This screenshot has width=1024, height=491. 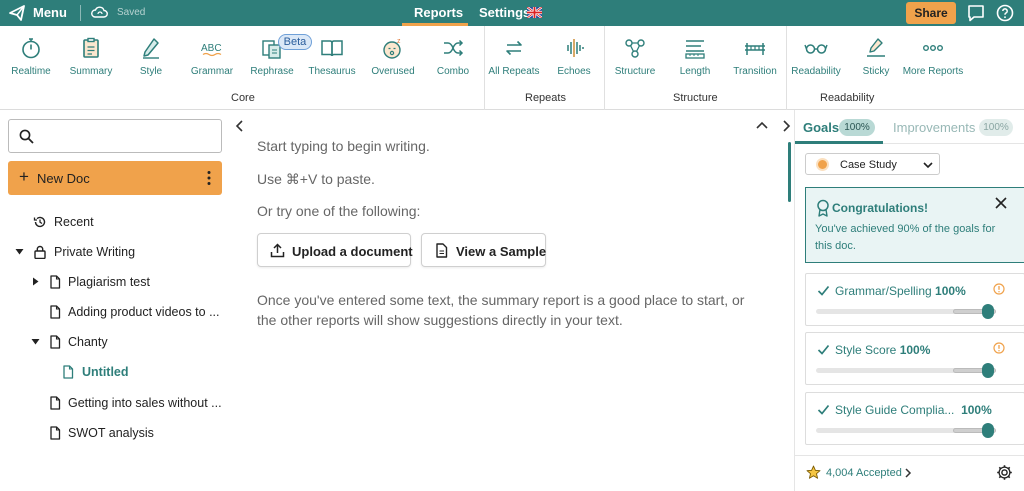 What do you see at coordinates (762, 126) in the screenshot?
I see `chevron-up-icon` at bounding box center [762, 126].